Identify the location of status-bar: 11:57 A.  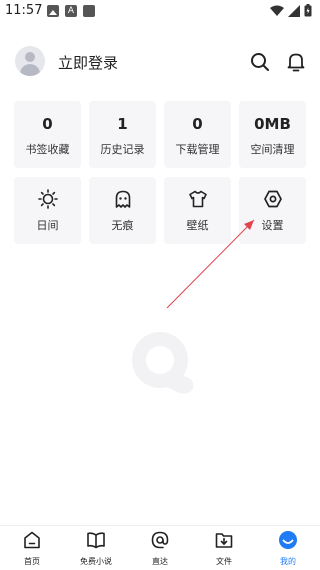
(160, 11).